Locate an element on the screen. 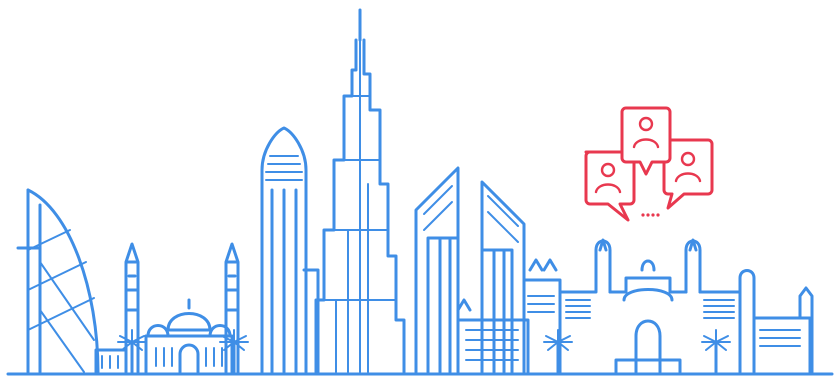 This screenshot has width=837, height=382. palace is located at coordinates (668, 306).